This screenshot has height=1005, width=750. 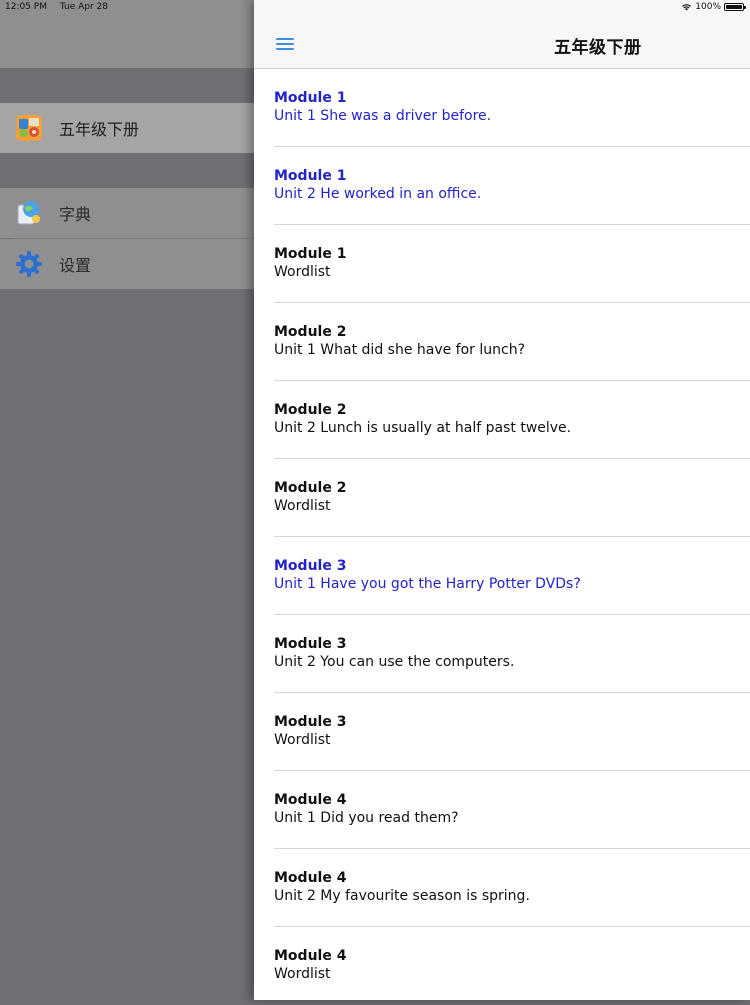 What do you see at coordinates (383, 116) in the screenshot?
I see `unit-title: Unit 1 She was a driver before.` at bounding box center [383, 116].